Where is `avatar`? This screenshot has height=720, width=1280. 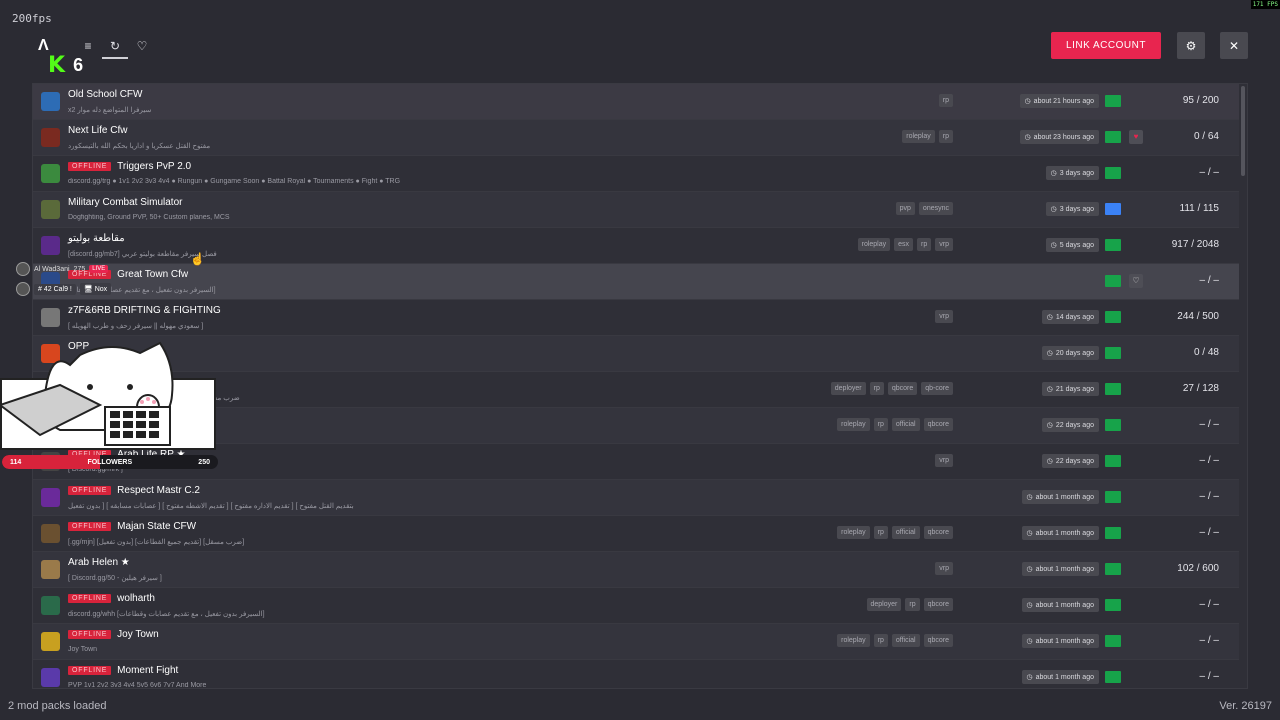
avatar is located at coordinates (23, 289).